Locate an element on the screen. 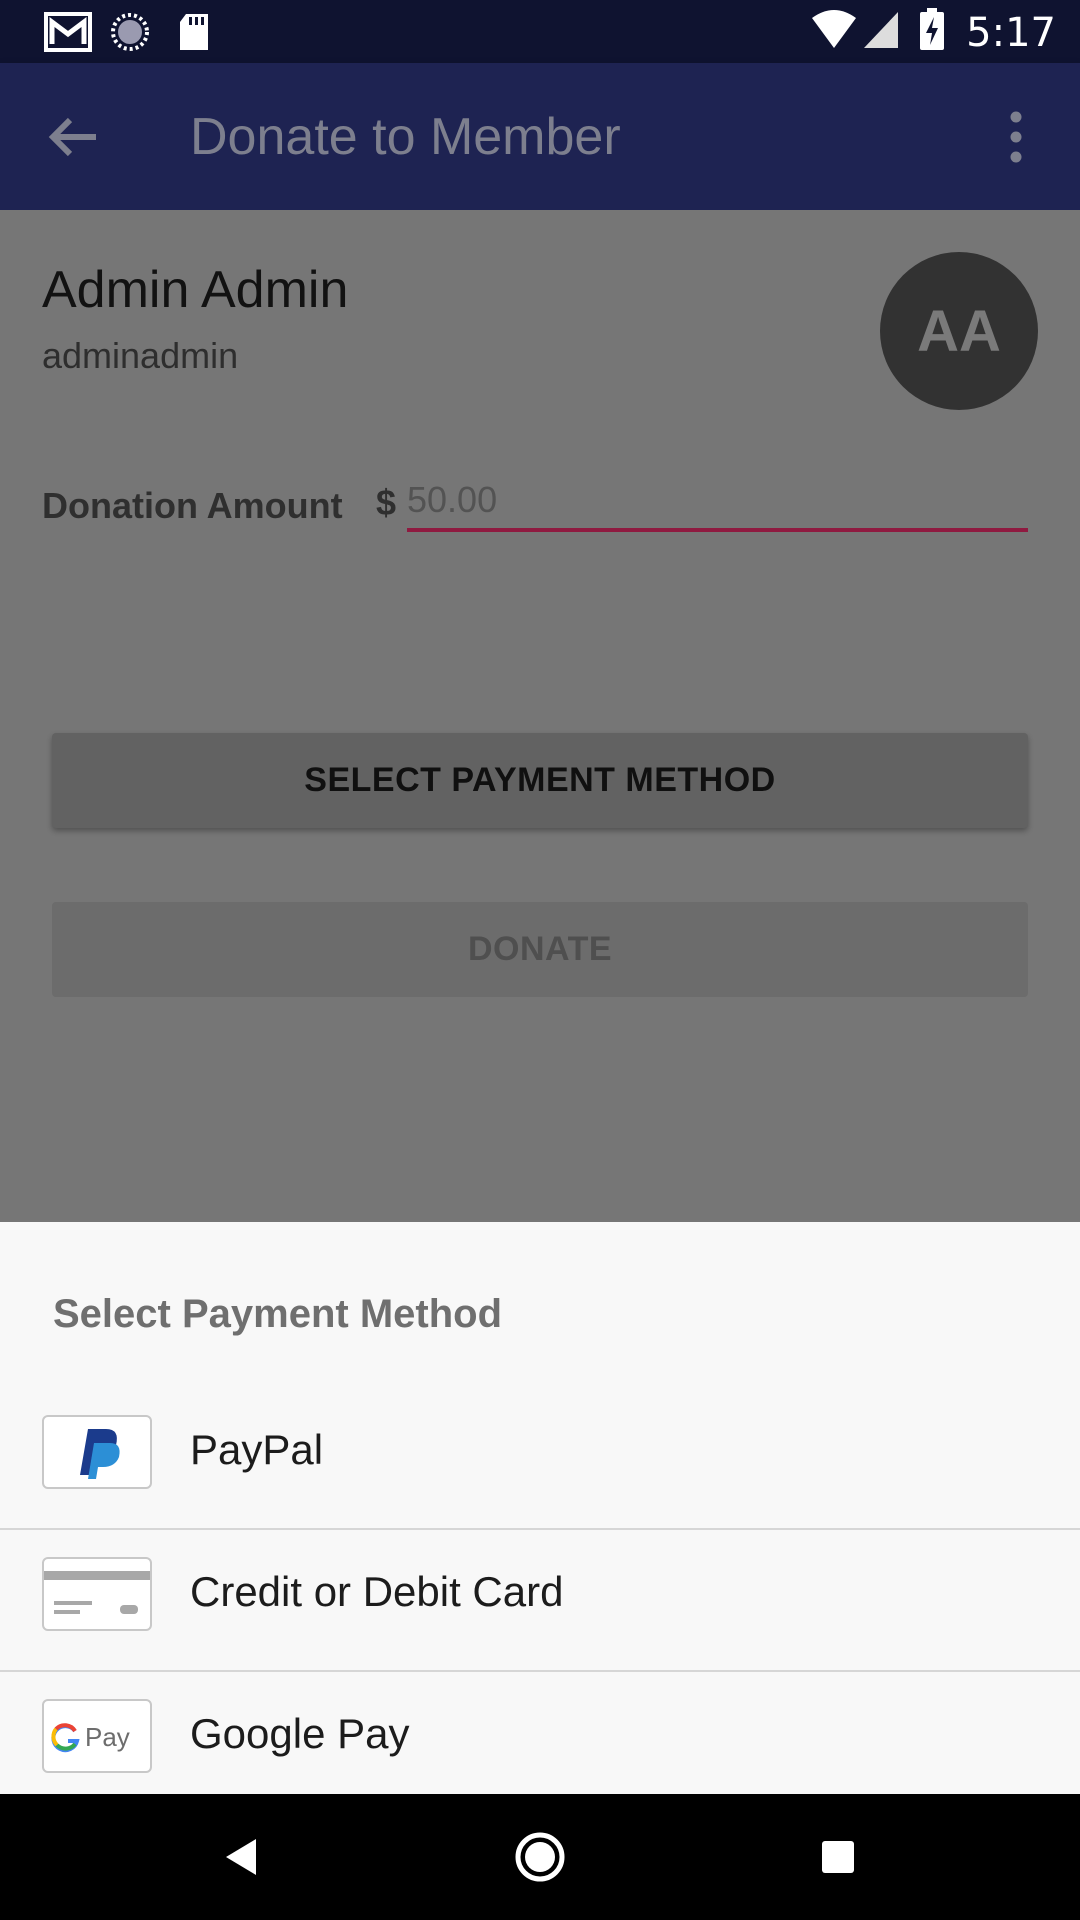  credit-card-icon is located at coordinates (97, 1594).